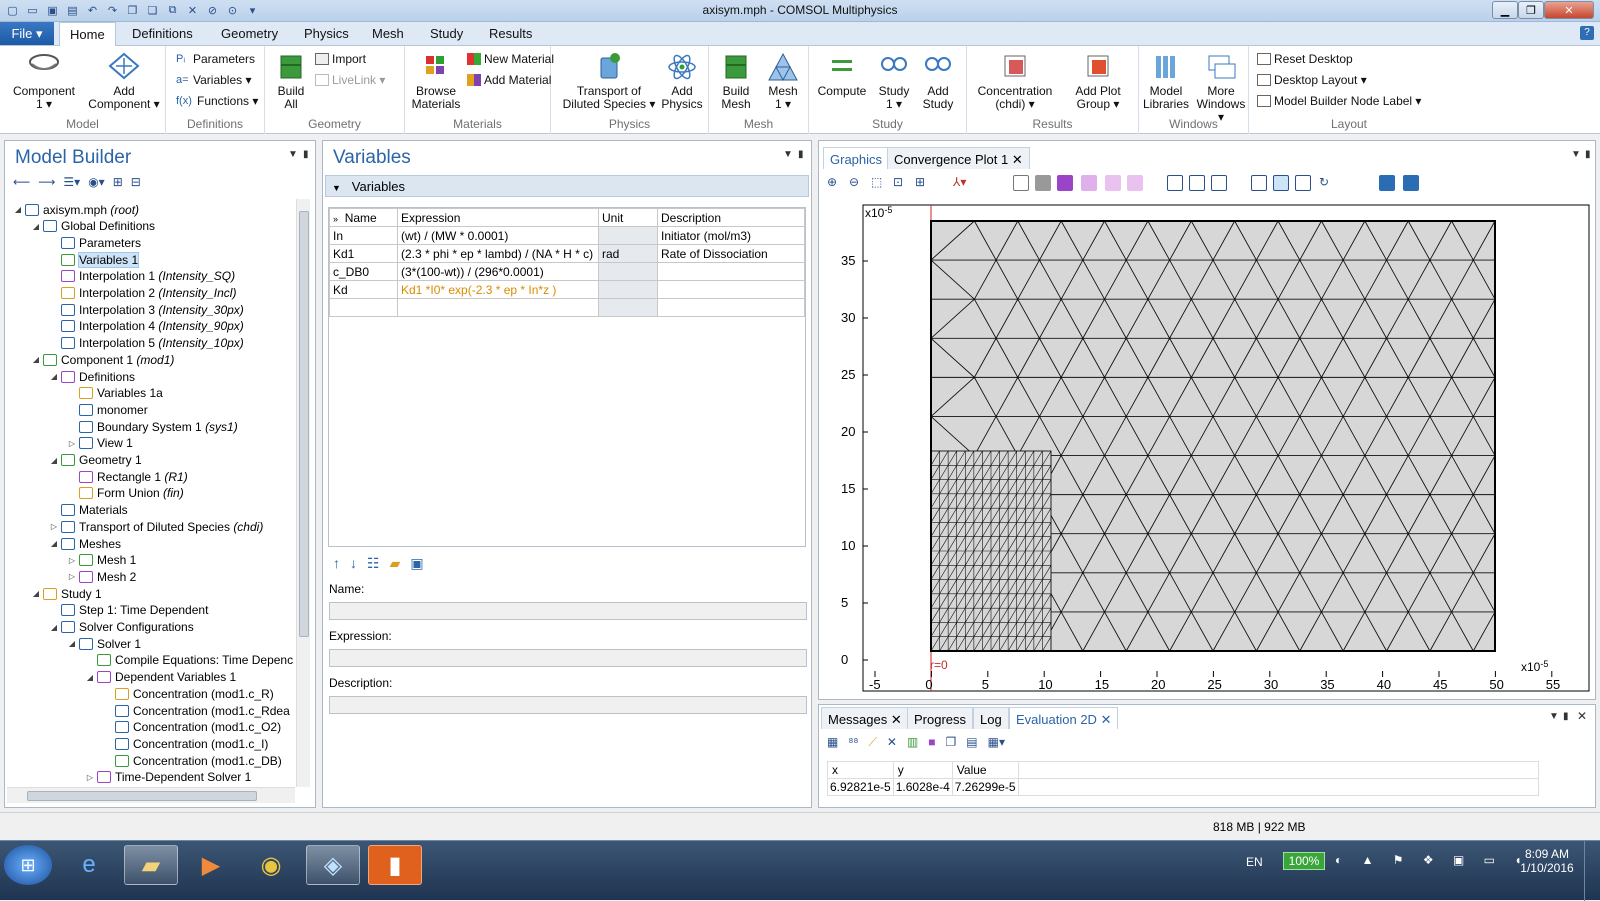 The width and height of the screenshot is (1600, 901). What do you see at coordinates (388, 33) in the screenshot?
I see `tab-mesh: Mesh` at bounding box center [388, 33].